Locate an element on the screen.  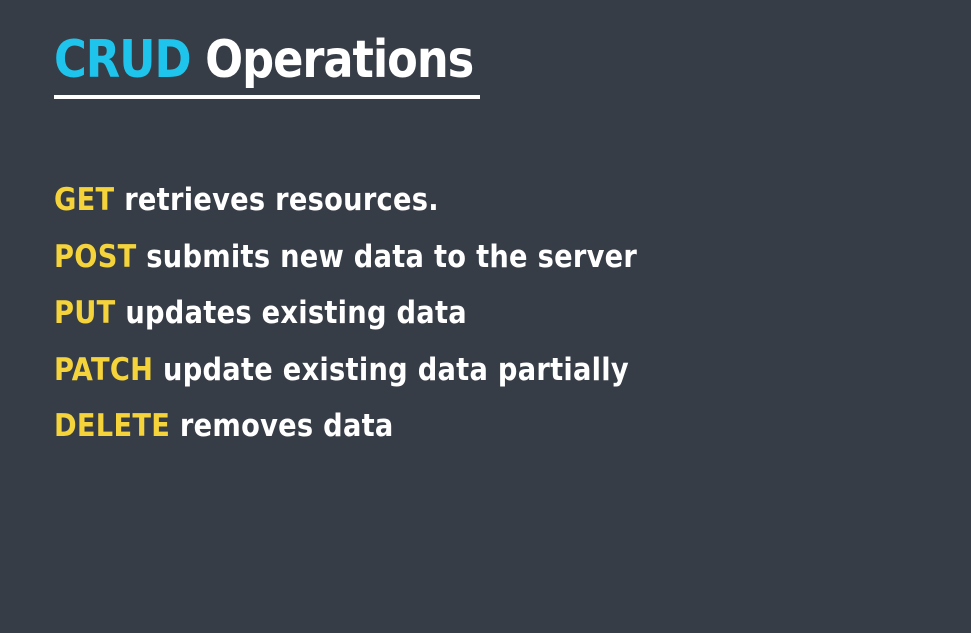
operation-item-put: PUT updates existing data is located at coordinates (345, 319).